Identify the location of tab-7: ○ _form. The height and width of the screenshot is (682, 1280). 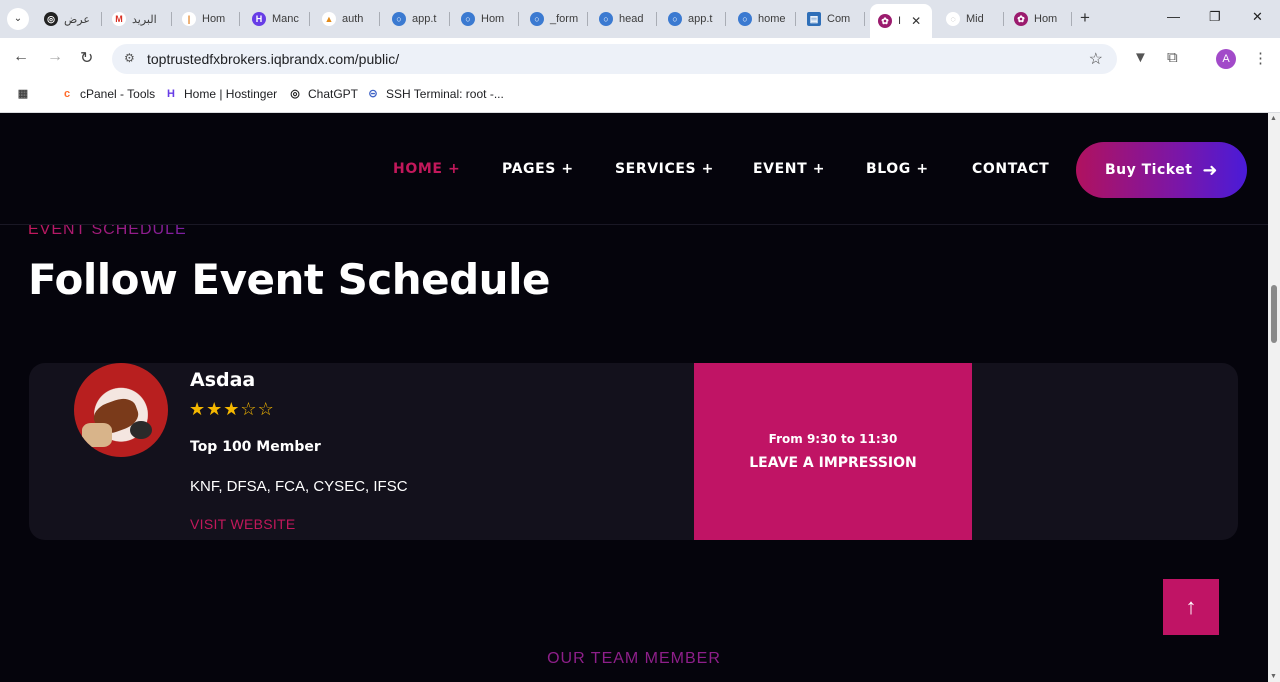
(556, 19).